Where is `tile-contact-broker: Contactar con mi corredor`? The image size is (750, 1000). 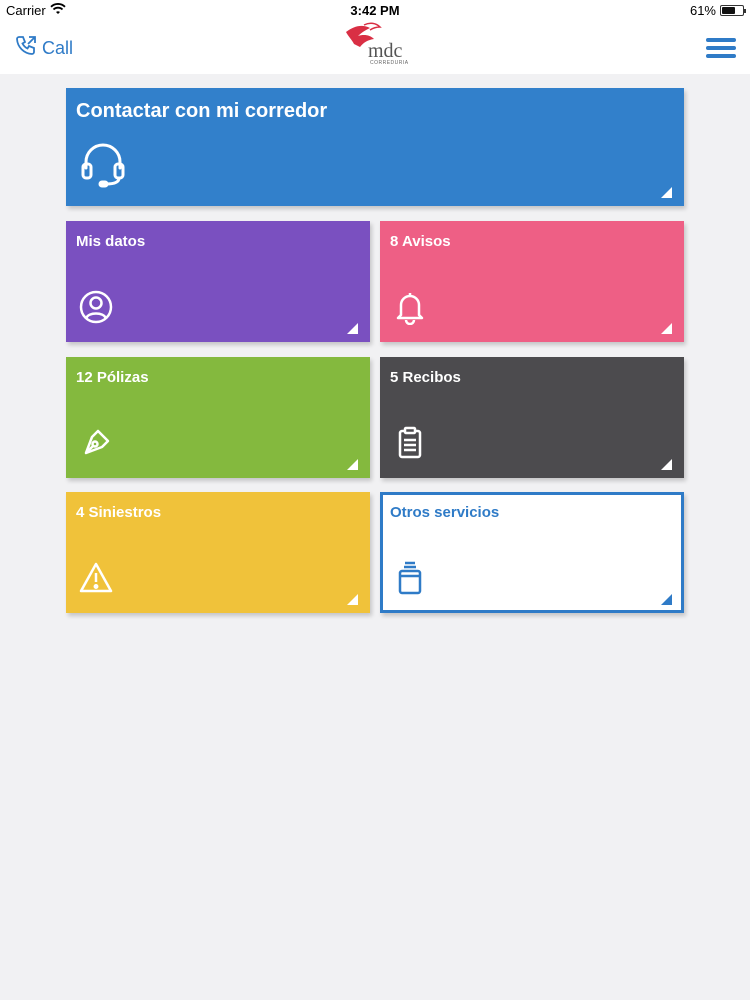
tile-contact-broker: Contactar con mi corredor is located at coordinates (375, 147).